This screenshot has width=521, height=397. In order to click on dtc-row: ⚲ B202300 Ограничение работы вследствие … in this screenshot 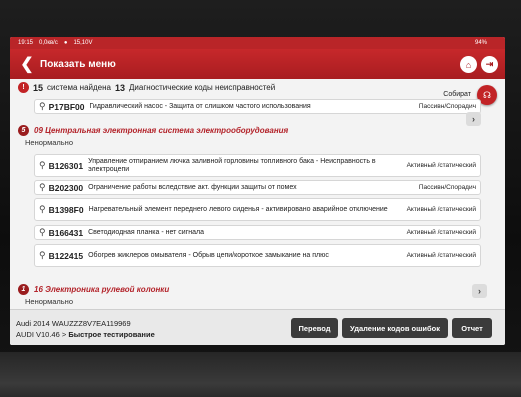, I will do `click(257, 187)`.